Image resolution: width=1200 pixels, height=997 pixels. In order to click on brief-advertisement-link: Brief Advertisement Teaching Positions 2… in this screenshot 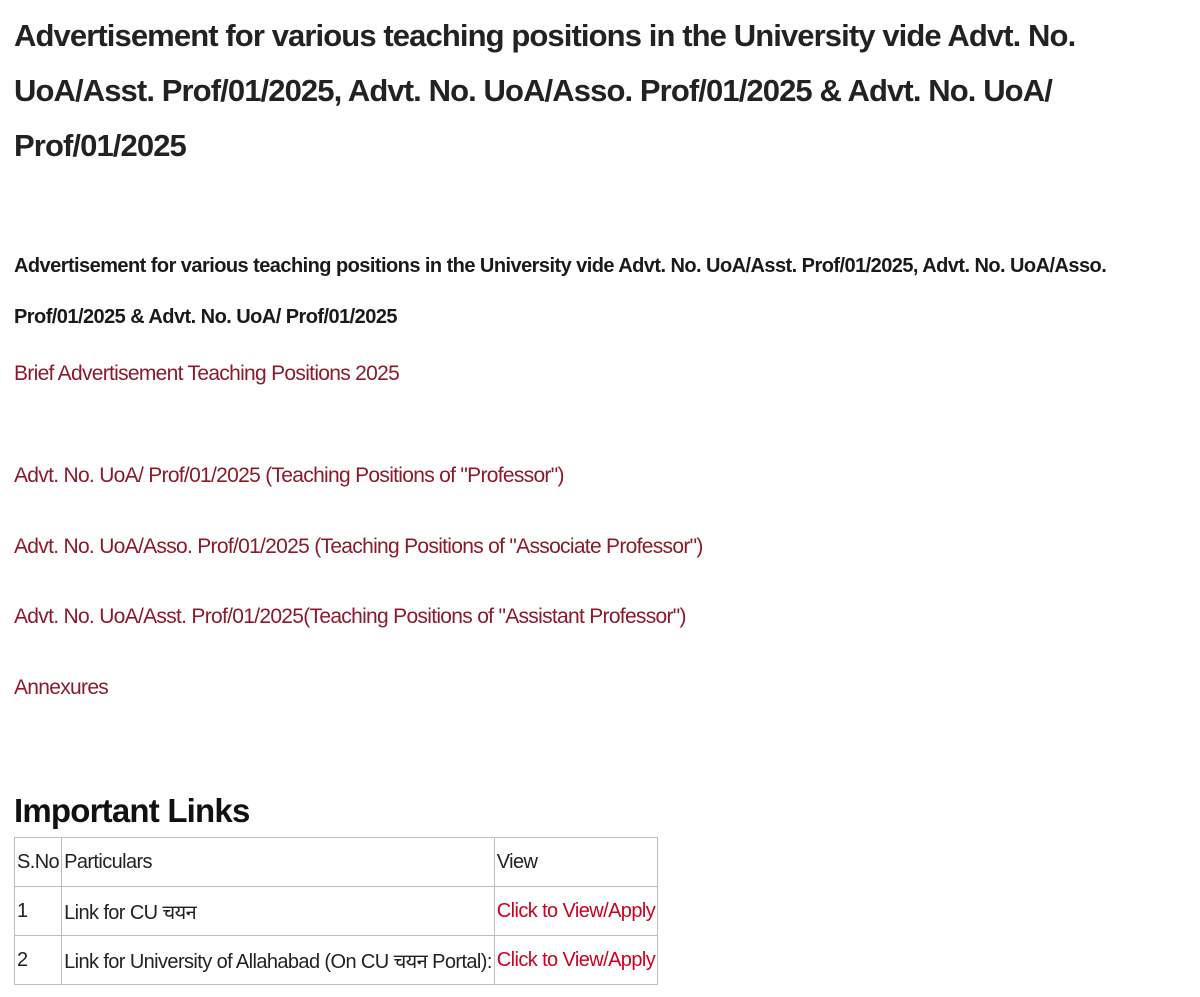, I will do `click(207, 374)`.